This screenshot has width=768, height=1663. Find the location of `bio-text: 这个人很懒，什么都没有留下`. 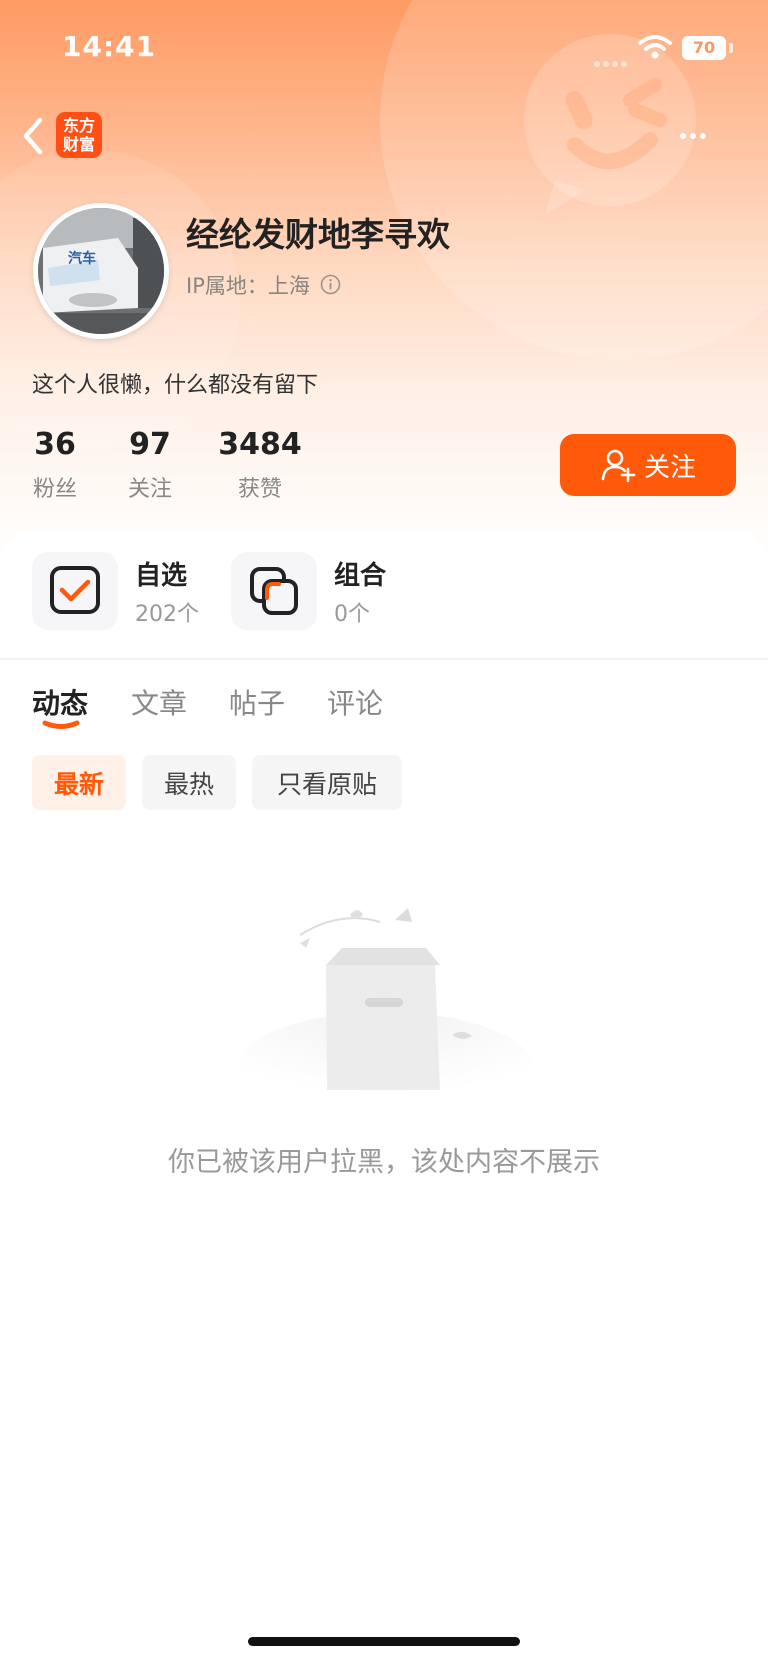

bio-text: 这个人很懒，什么都没有留下 is located at coordinates (175, 385).